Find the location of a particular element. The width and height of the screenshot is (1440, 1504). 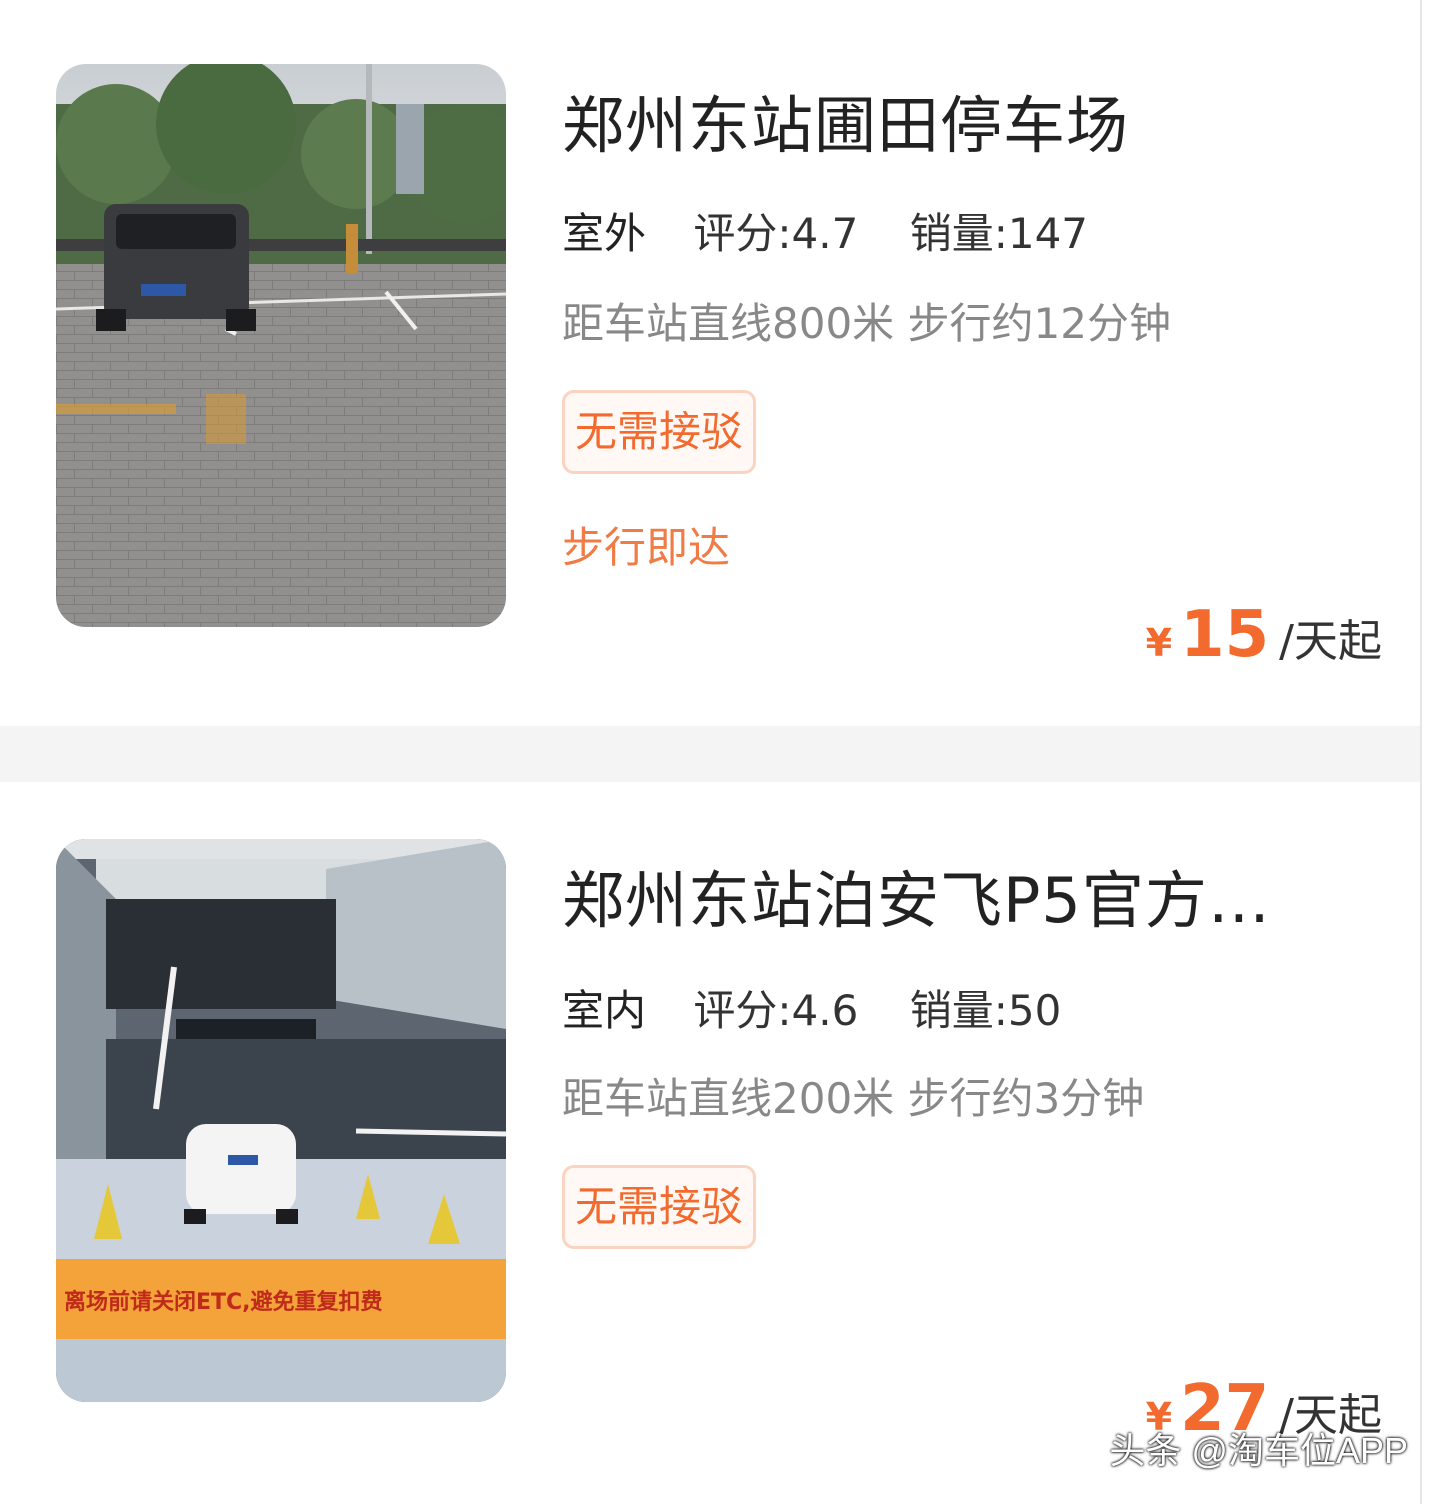

rating-value: 4.6 is located at coordinates (825, 1010).